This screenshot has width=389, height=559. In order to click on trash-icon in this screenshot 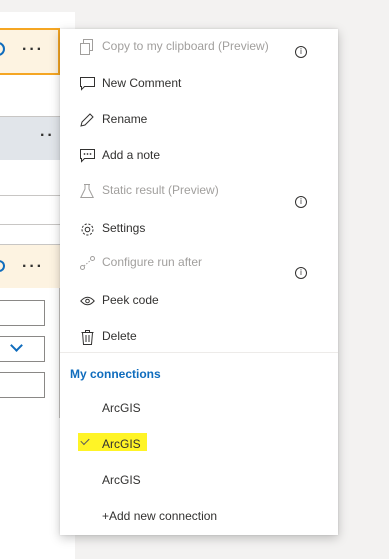, I will do `click(87, 337)`.